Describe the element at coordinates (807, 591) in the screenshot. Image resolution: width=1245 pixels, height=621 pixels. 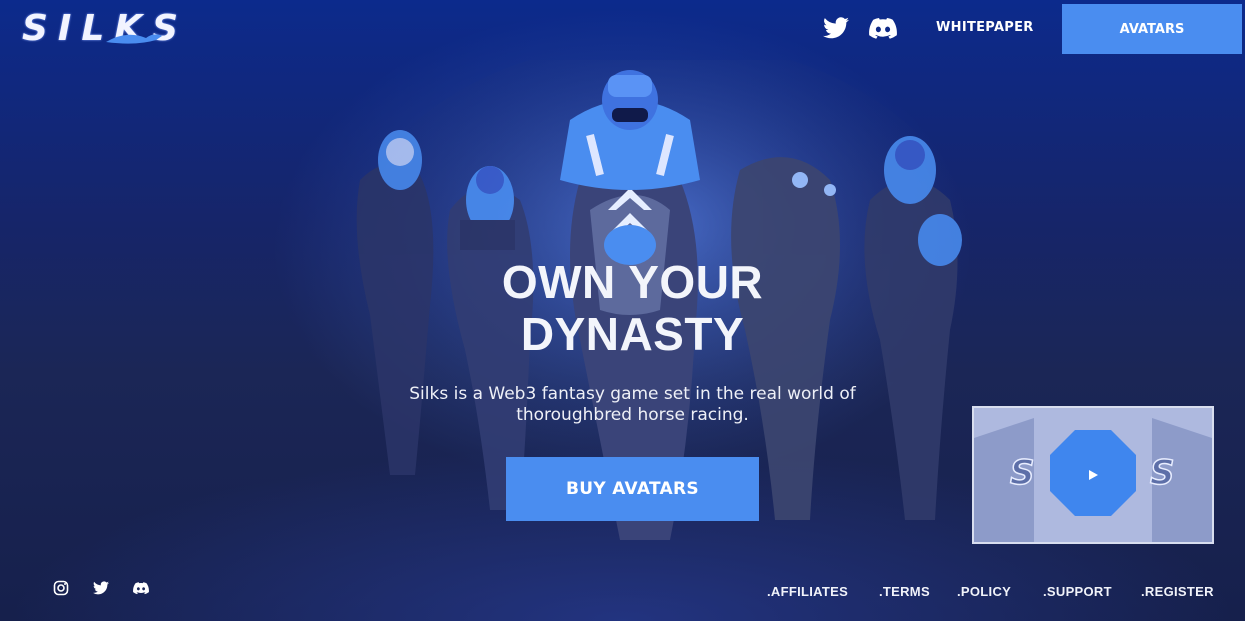
I see `footer-link-affiliates: .AFFILIATES` at that location.